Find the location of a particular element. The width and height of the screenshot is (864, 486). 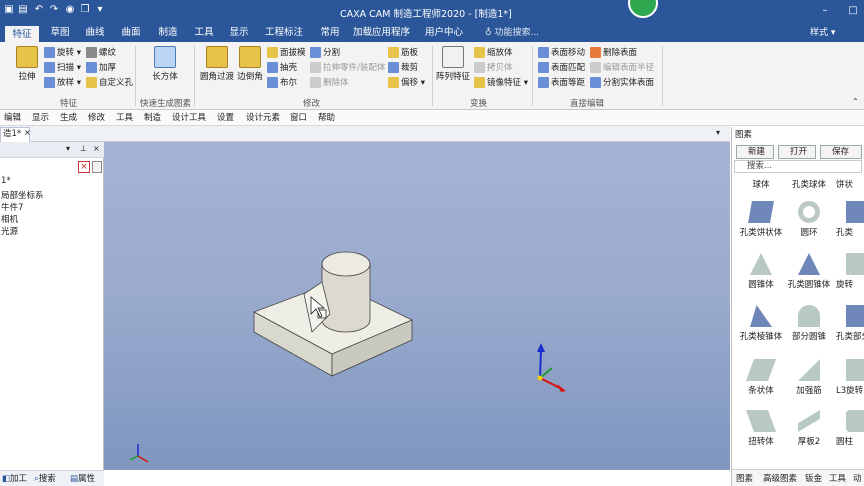

close-tab-icon: × is located at coordinates (27, 132).